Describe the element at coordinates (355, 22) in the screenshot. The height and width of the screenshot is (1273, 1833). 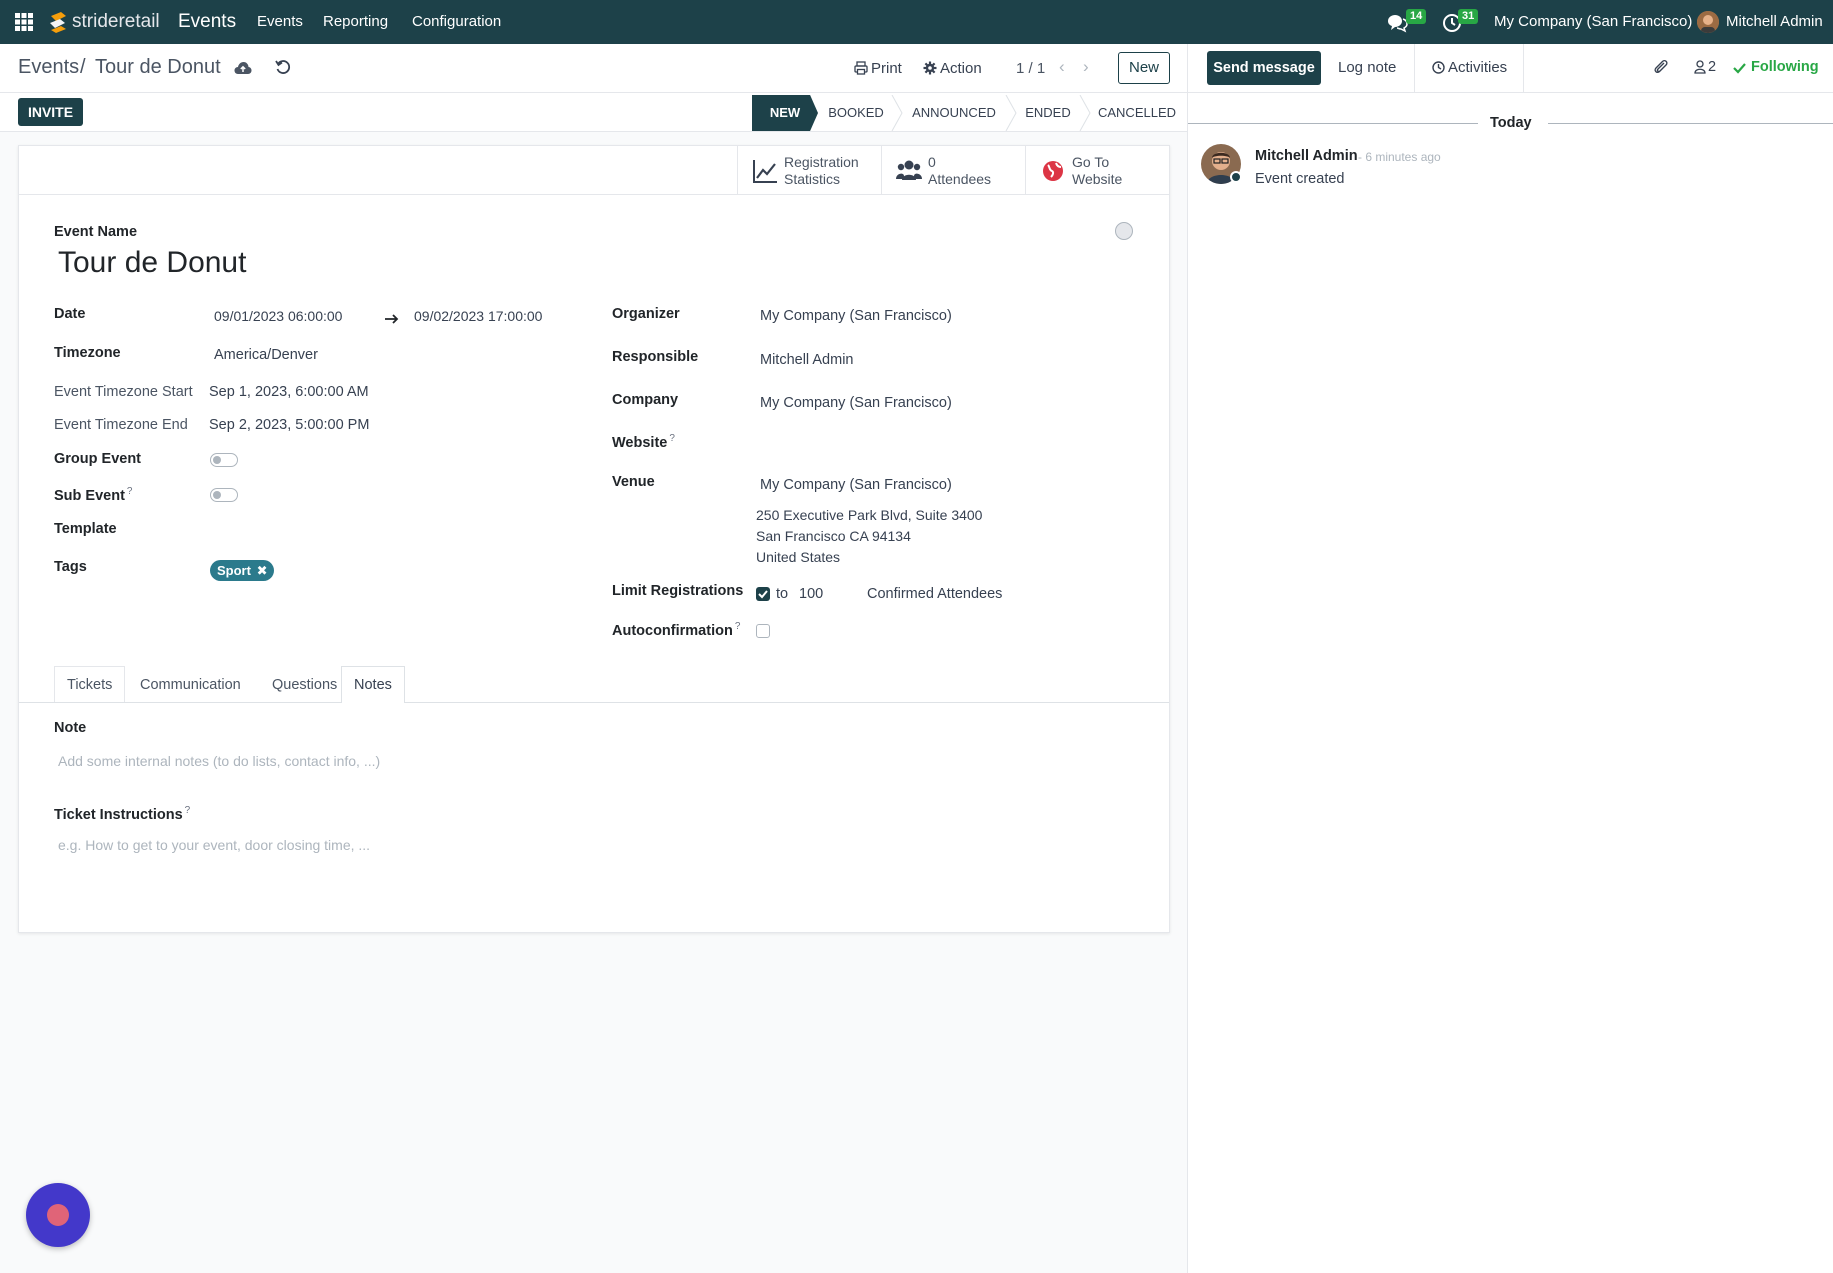
I see `menu-reporting: Reporting` at that location.